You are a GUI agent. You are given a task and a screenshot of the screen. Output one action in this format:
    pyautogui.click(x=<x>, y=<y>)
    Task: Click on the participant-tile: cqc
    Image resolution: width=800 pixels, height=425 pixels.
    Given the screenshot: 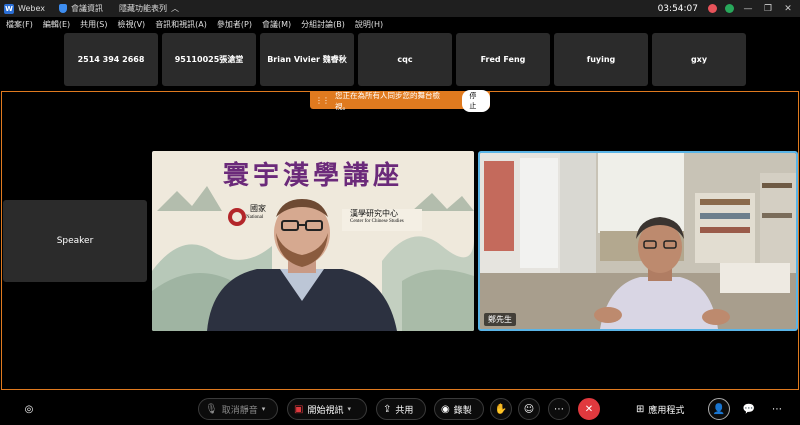 What is the action you would take?
    pyautogui.click(x=405, y=59)
    